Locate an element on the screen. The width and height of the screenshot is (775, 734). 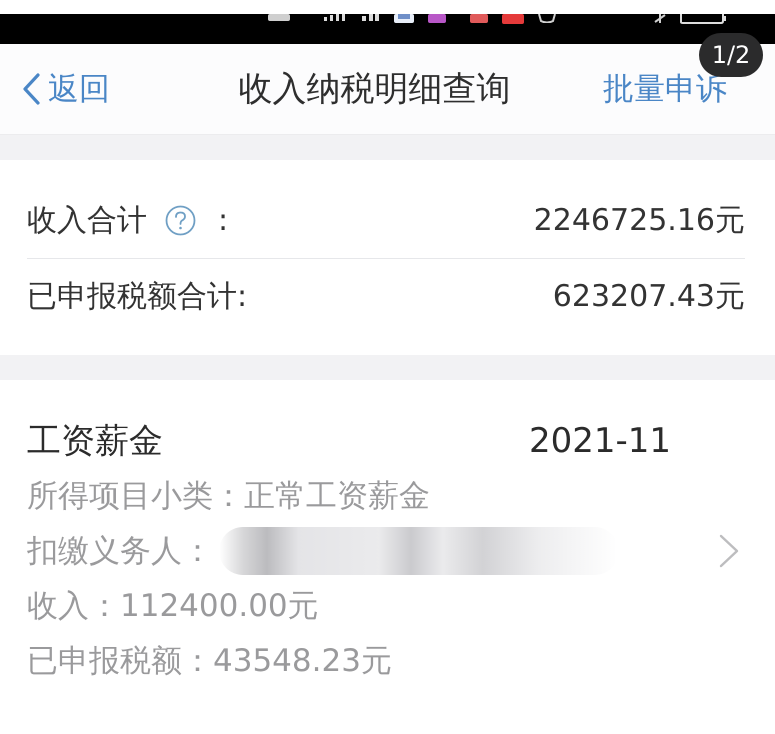
field-label: 收入： is located at coordinates (73, 606).